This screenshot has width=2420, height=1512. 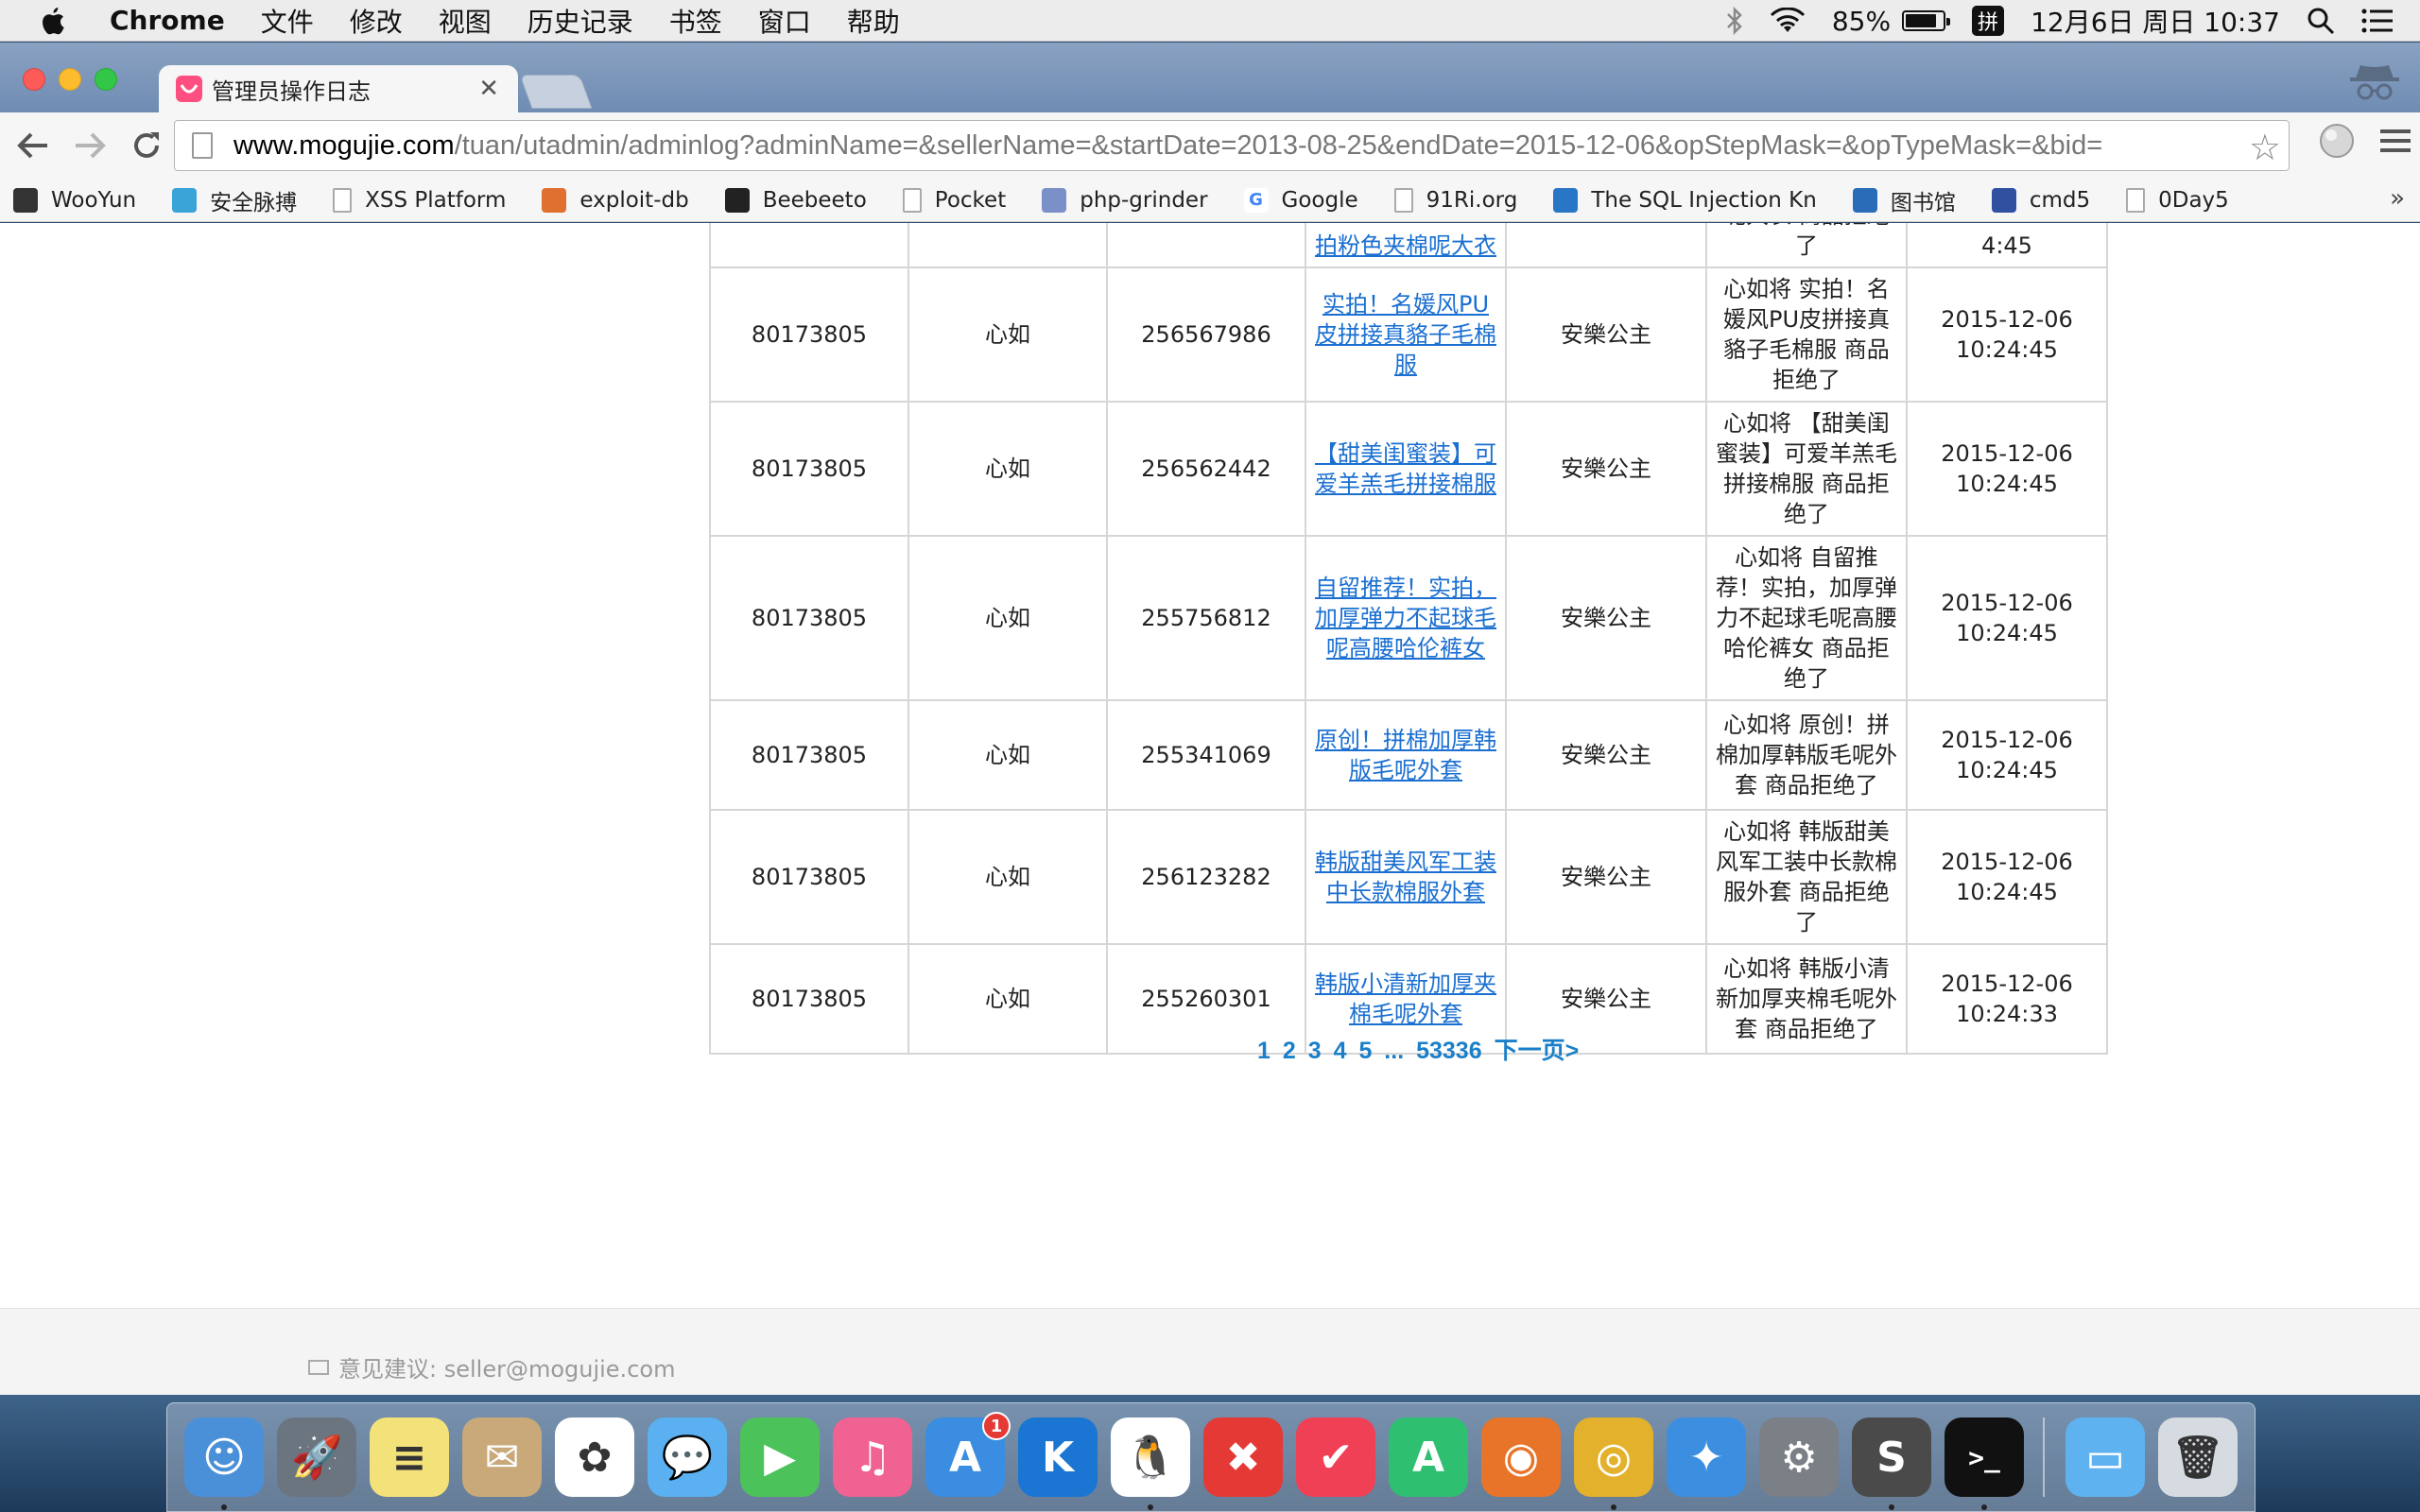 I want to click on new-tab-button, so click(x=556, y=92).